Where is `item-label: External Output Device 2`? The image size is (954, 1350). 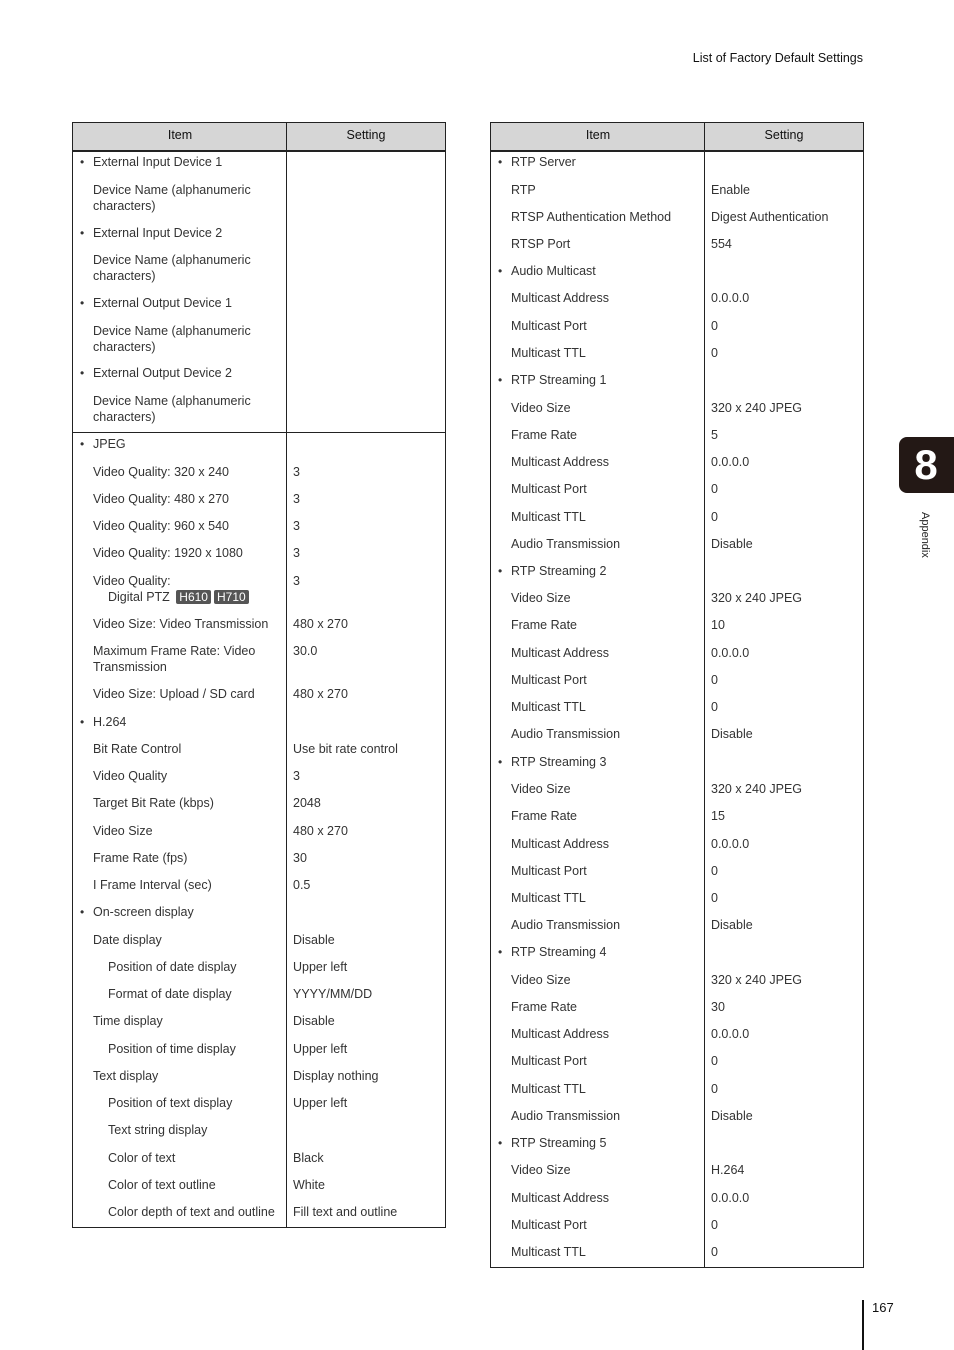
item-label: External Output Device 2 is located at coordinates (162, 373).